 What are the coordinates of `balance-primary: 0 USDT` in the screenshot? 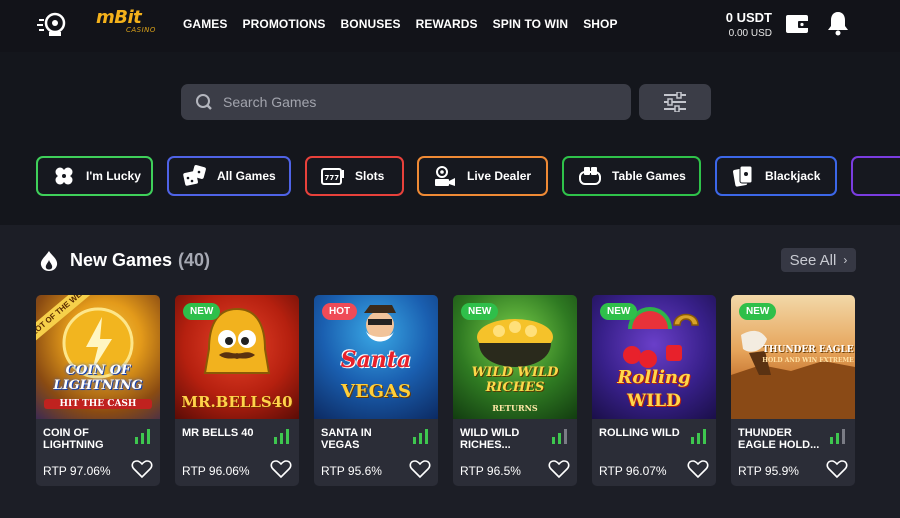 It's located at (748, 17).